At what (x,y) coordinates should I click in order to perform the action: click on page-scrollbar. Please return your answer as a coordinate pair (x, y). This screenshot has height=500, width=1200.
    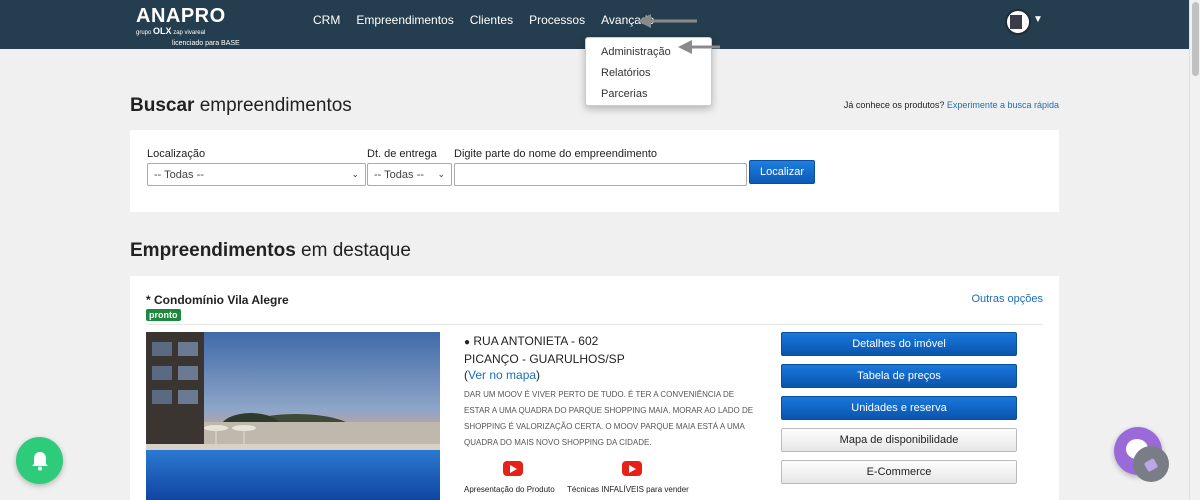
    Looking at the image, I should click on (1194, 250).